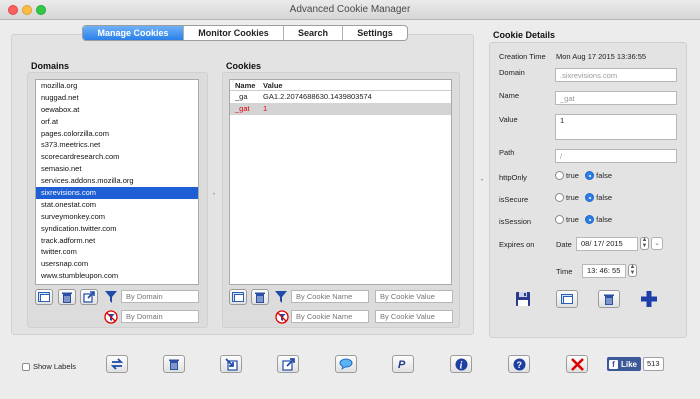 The image size is (700, 399). I want to click on table-row: _gat 1, so click(340, 109).